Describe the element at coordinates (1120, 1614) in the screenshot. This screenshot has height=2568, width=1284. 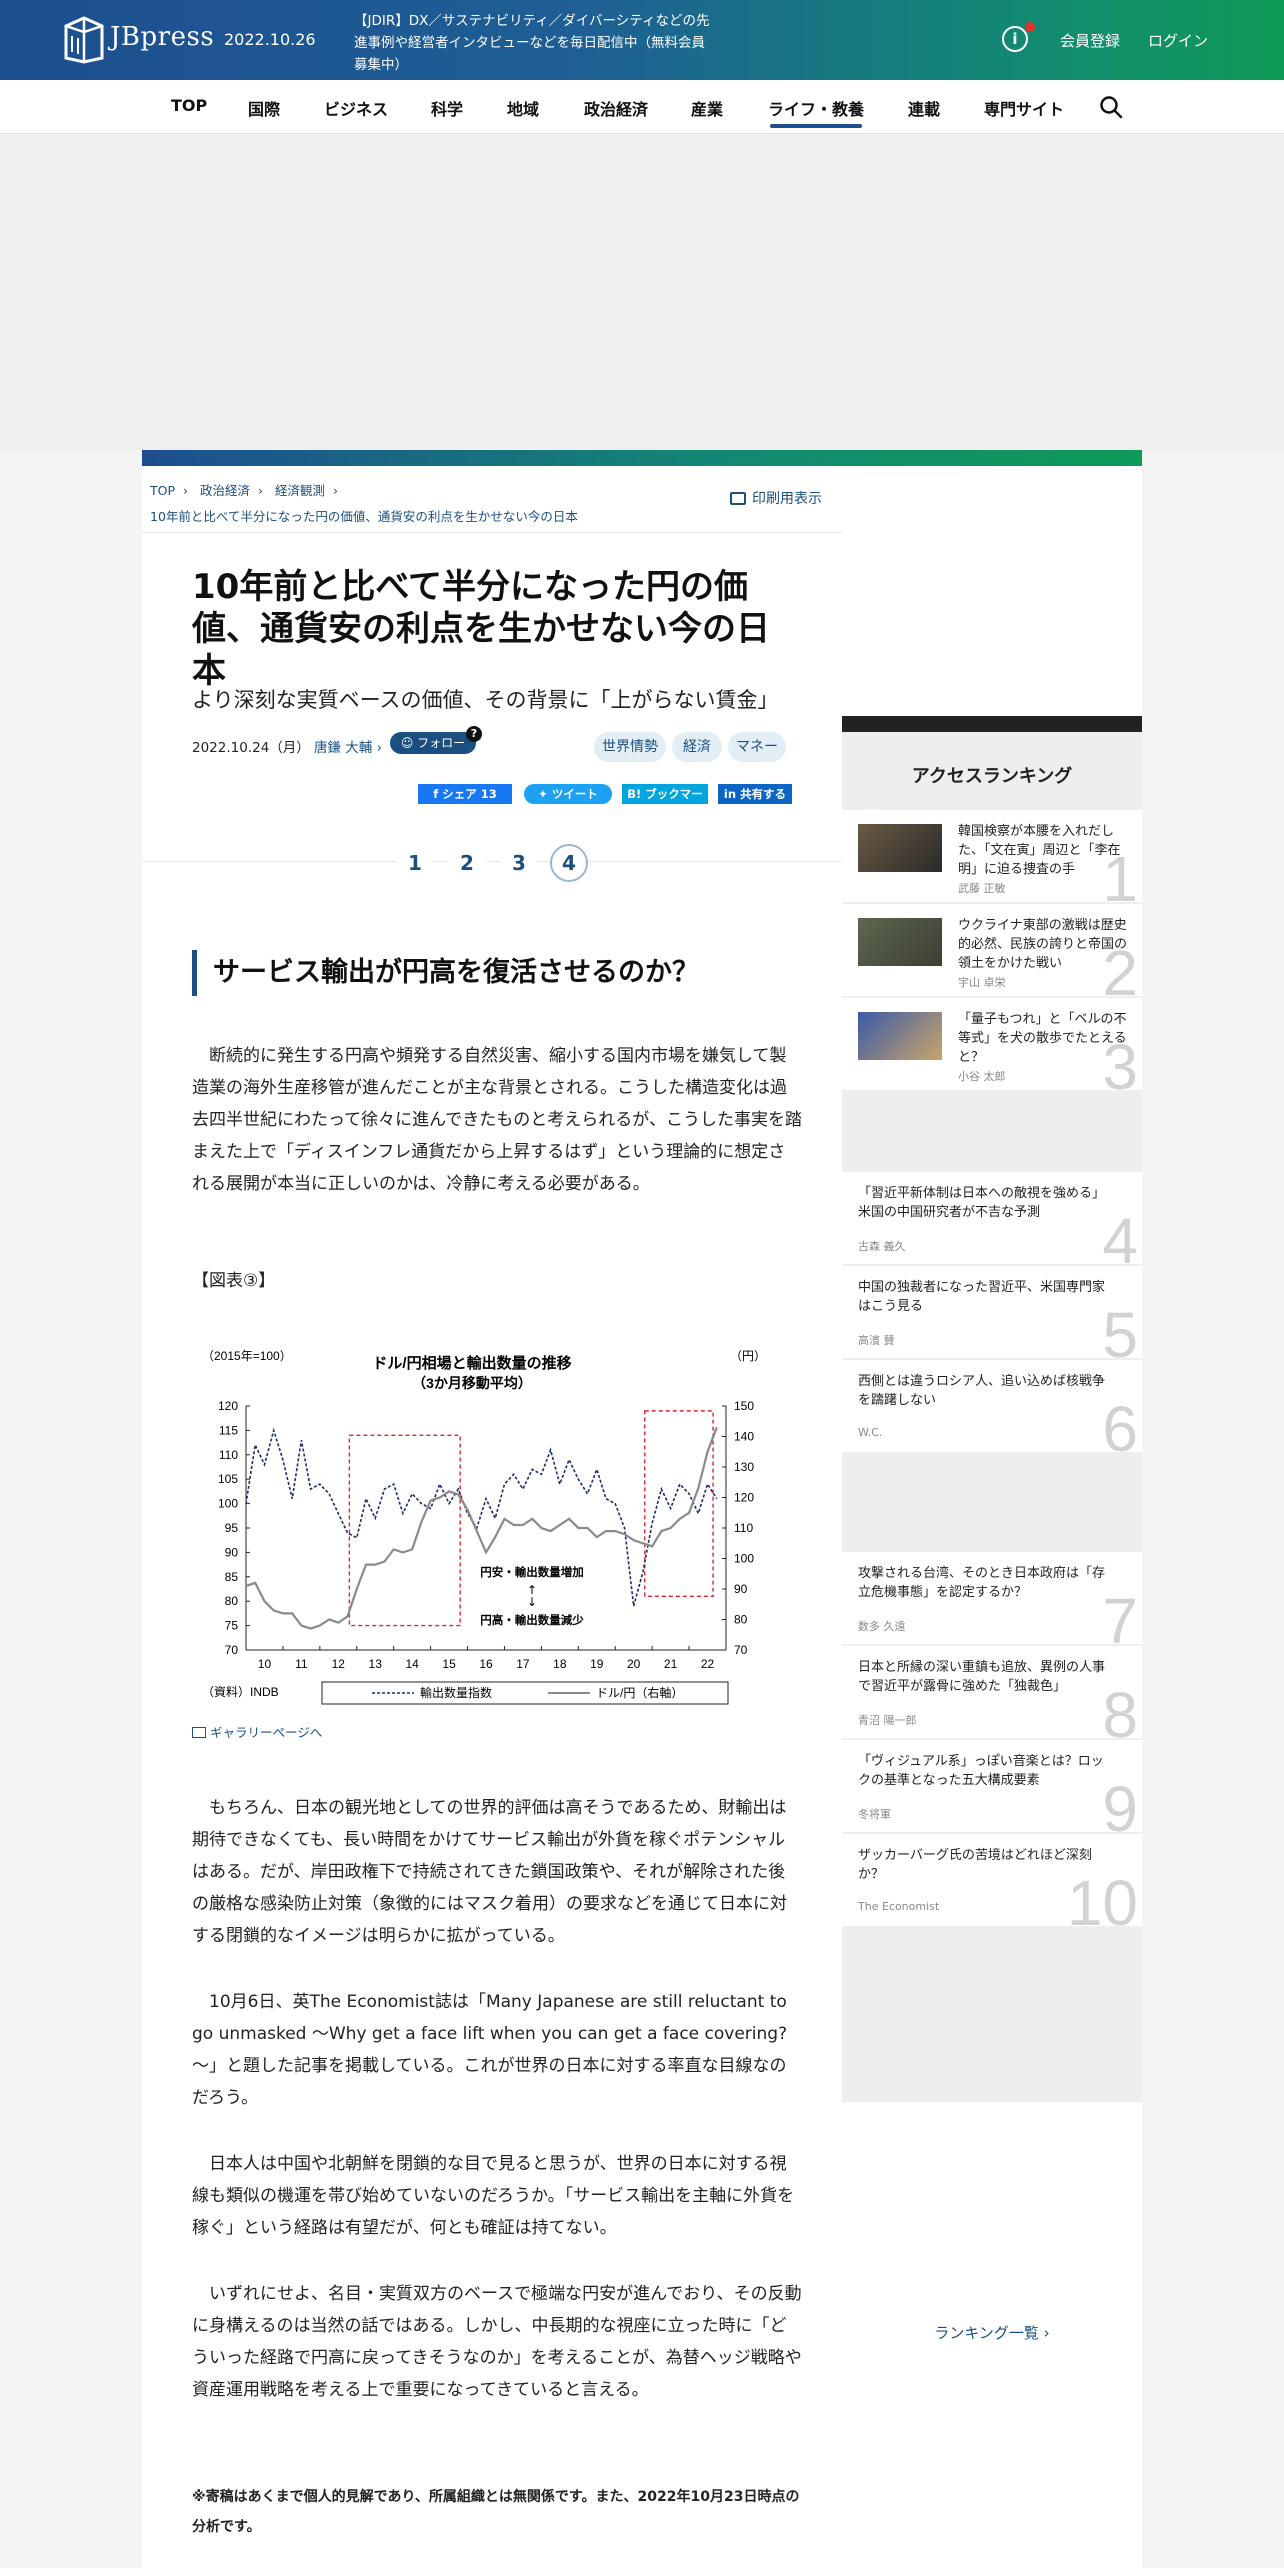
I see `ranking-number: 7` at that location.